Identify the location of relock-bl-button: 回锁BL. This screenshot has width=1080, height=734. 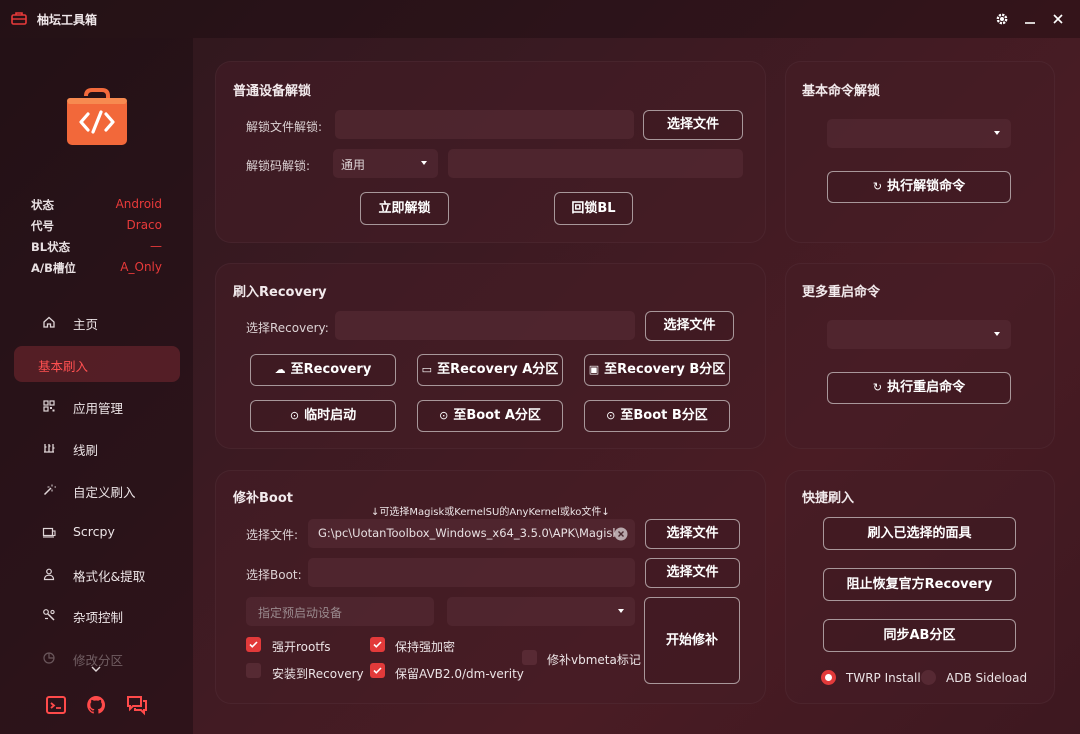
(593, 208).